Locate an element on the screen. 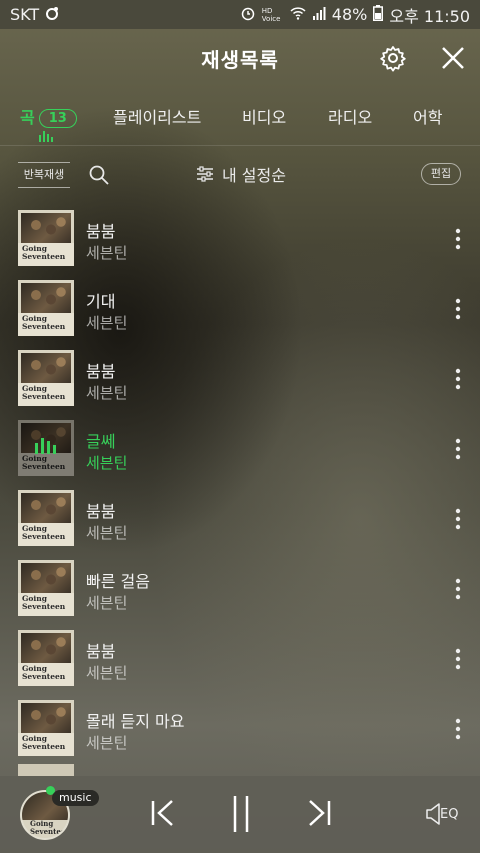 The image size is (480, 853). close-icon is located at coordinates (453, 58).